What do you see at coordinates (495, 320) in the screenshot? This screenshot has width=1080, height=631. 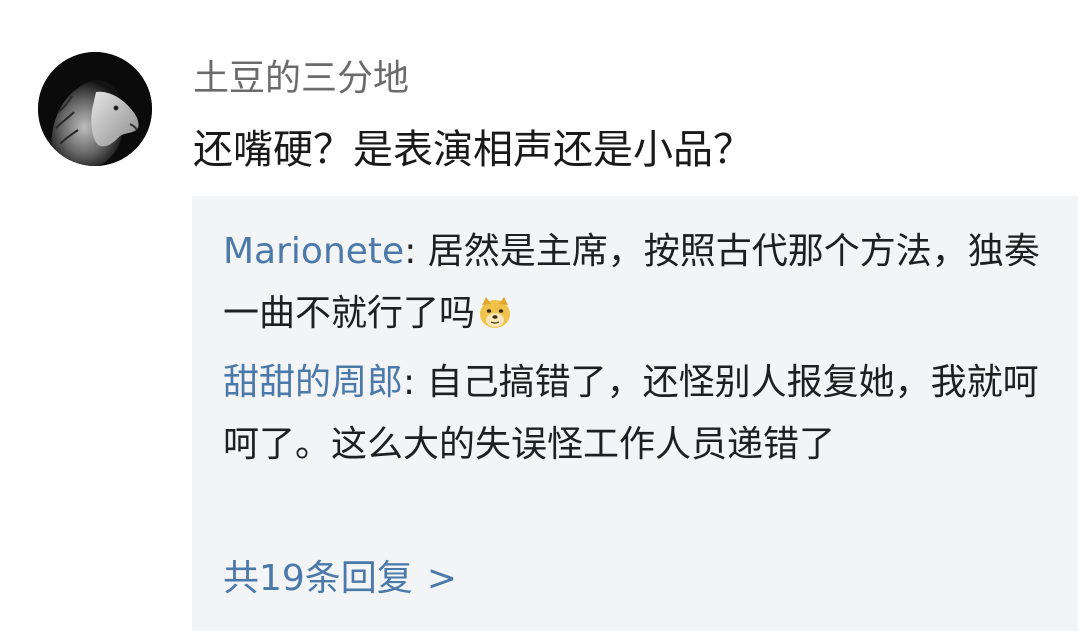 I see `doge-emoji-icon` at bounding box center [495, 320].